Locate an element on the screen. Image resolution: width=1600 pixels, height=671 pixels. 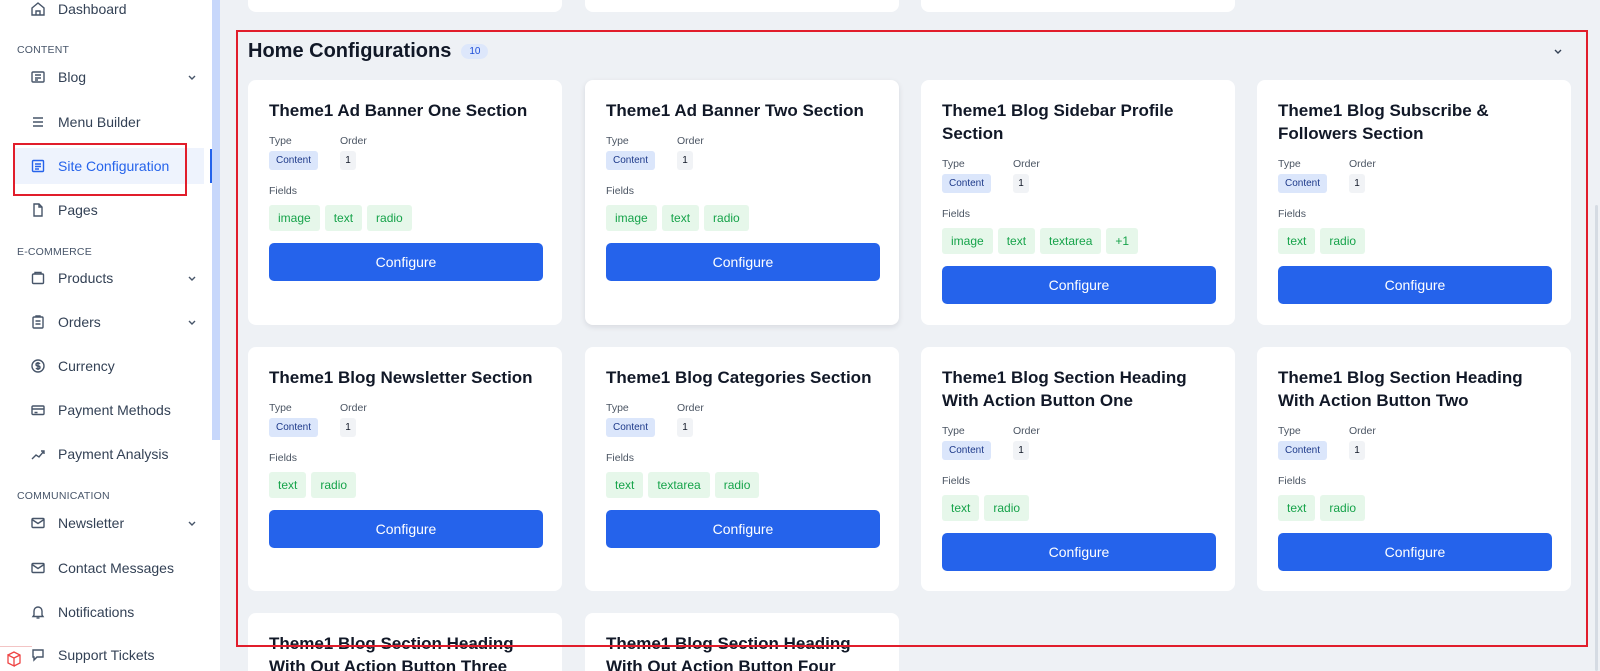
sidebar-item-contact-messages: Contact Messages is located at coordinates (109, 568).